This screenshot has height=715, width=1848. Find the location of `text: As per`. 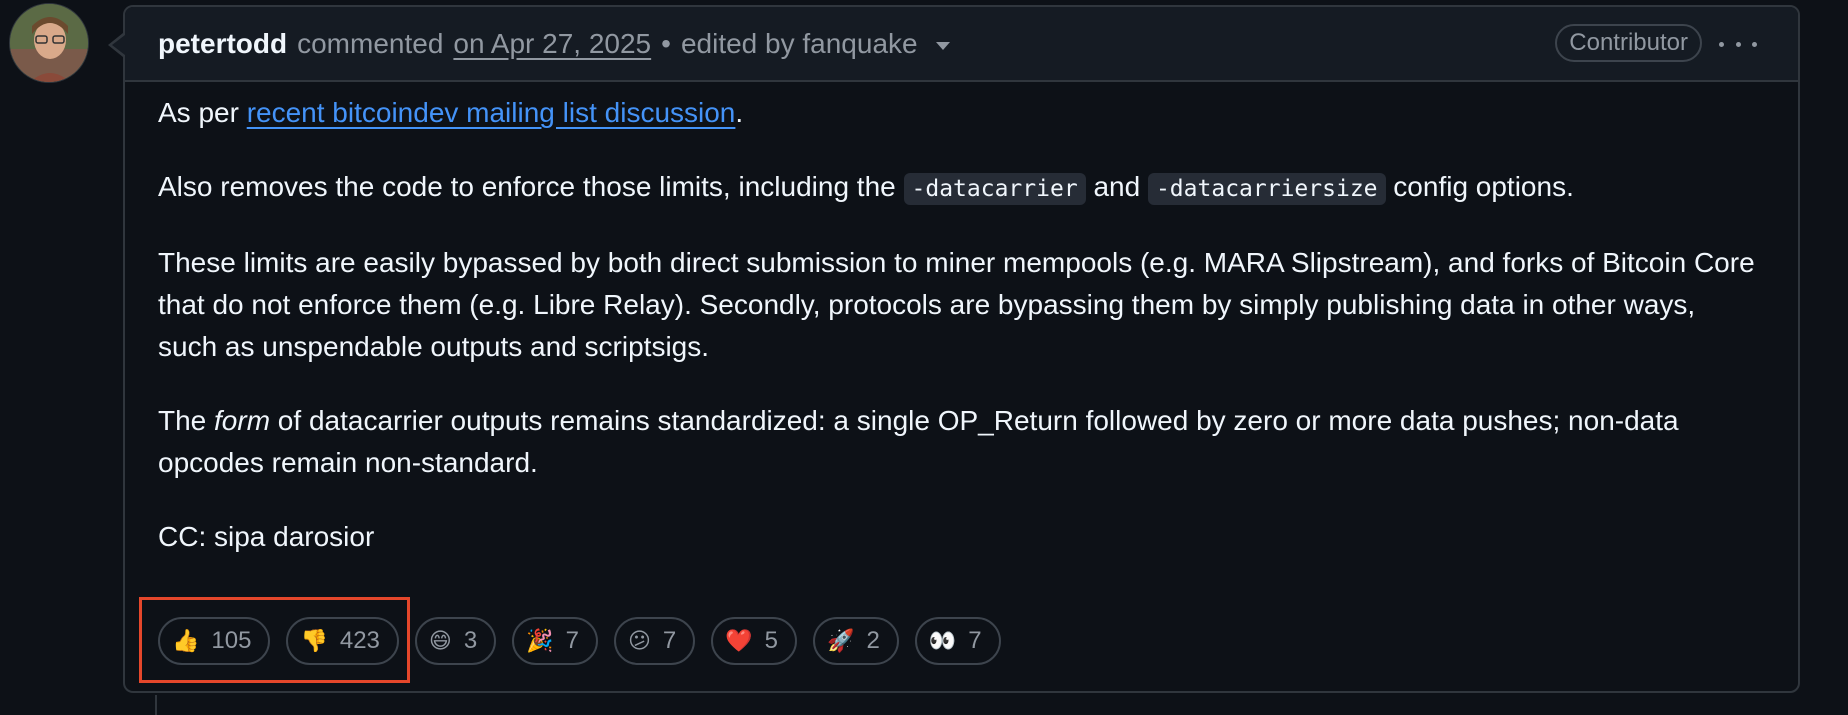

text: As per is located at coordinates (202, 112).